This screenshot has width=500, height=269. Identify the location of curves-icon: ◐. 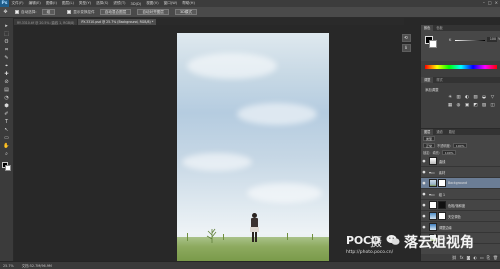
(467, 98).